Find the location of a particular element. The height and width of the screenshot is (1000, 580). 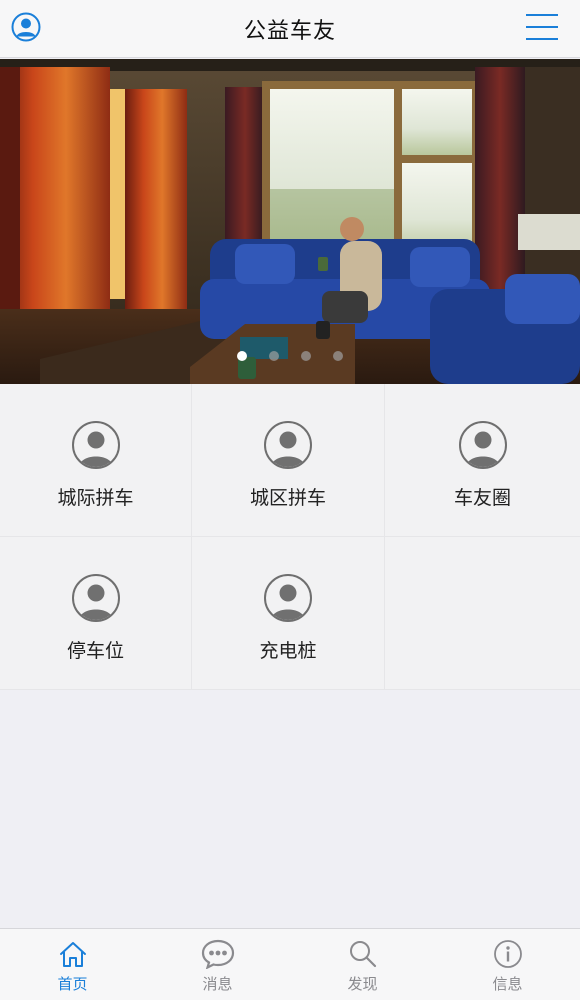

search-icon is located at coordinates (362, 954).